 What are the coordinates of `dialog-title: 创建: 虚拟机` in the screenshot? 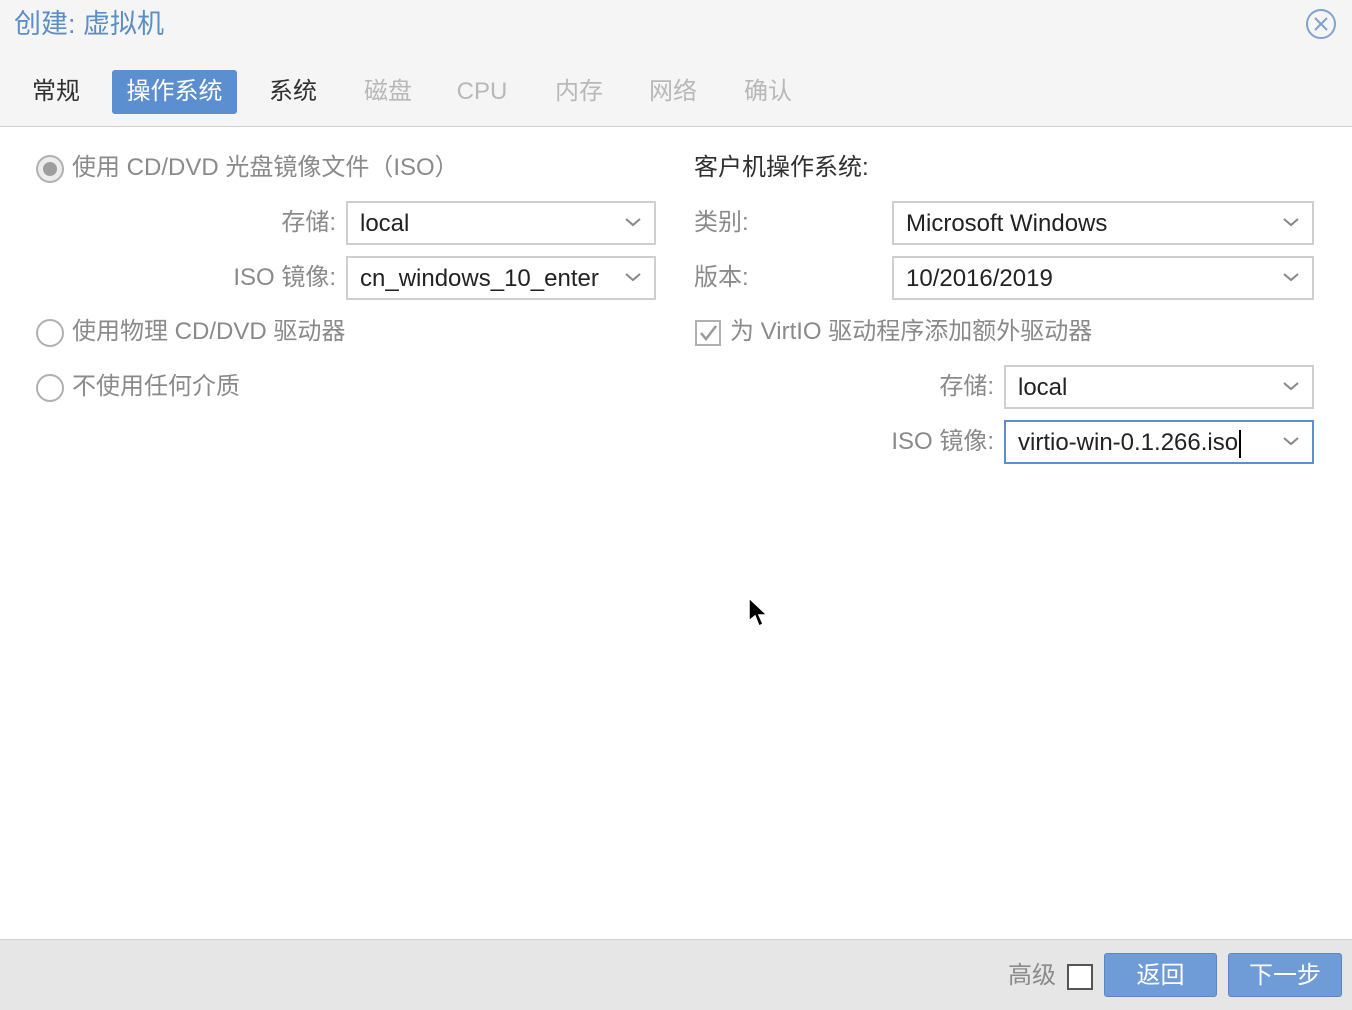 It's located at (89, 24).